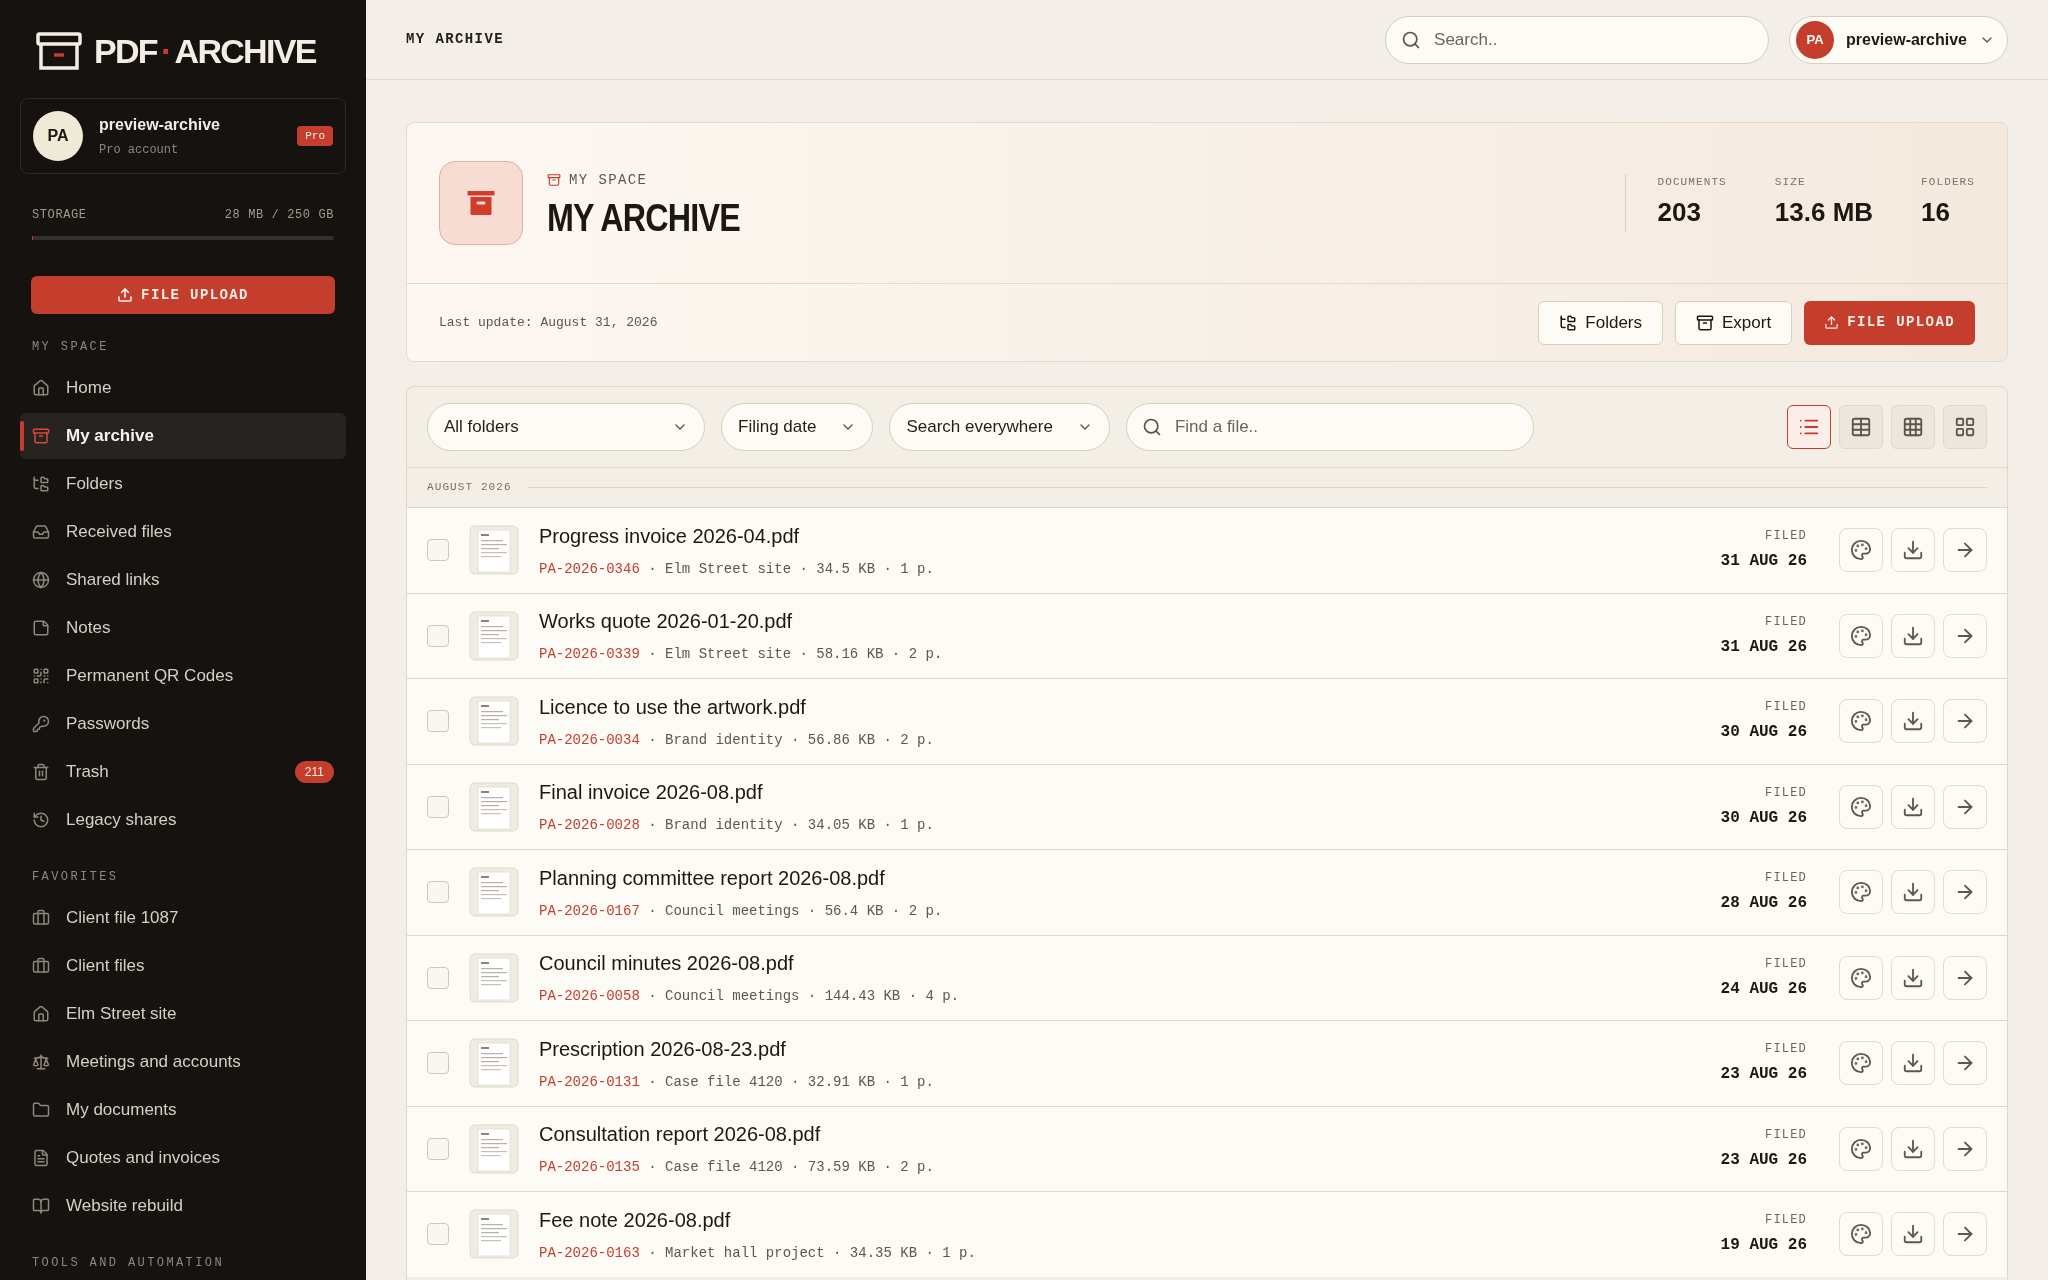 This screenshot has width=2048, height=1280. Describe the element at coordinates (1679, 211) in the screenshot. I see `stat-value: 203` at that location.